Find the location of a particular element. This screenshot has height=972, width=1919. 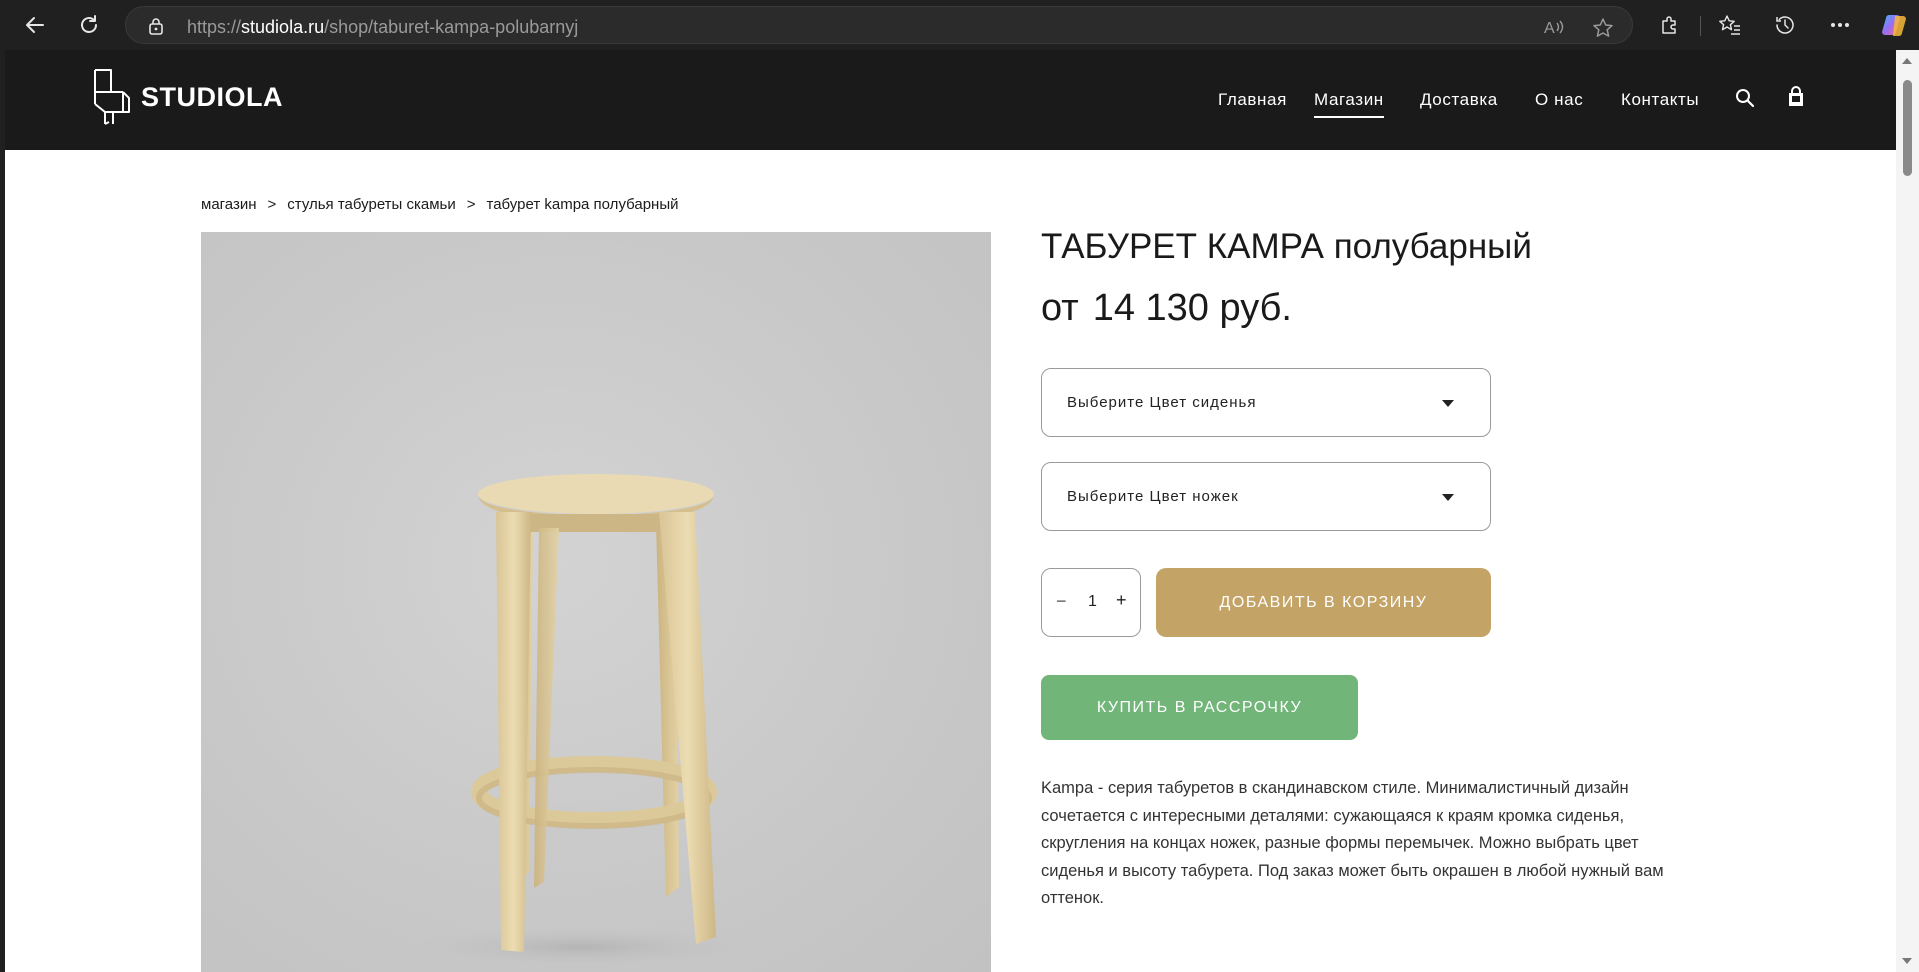

copilot-button is located at coordinates (1894, 25).